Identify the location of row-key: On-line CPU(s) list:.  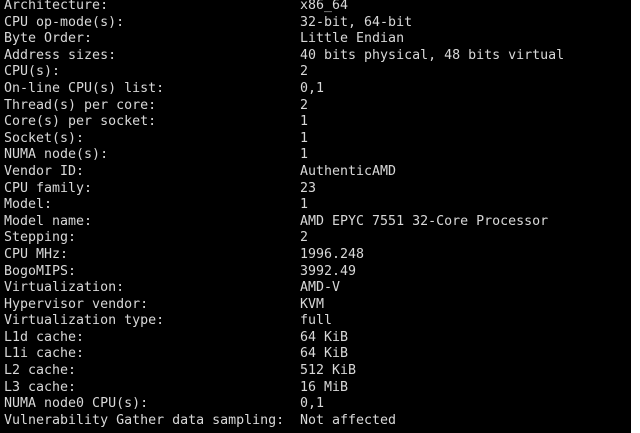
(84, 88).